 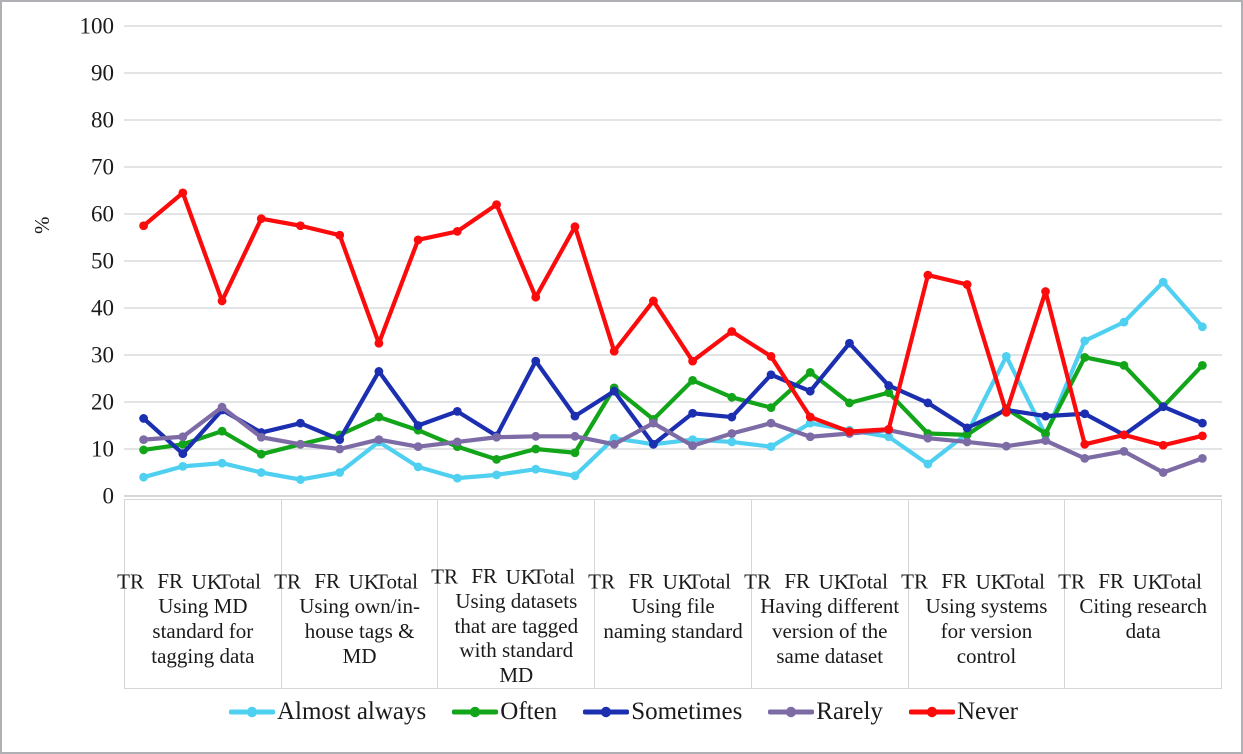 I want to click on legend-item: Often, so click(x=504, y=711).